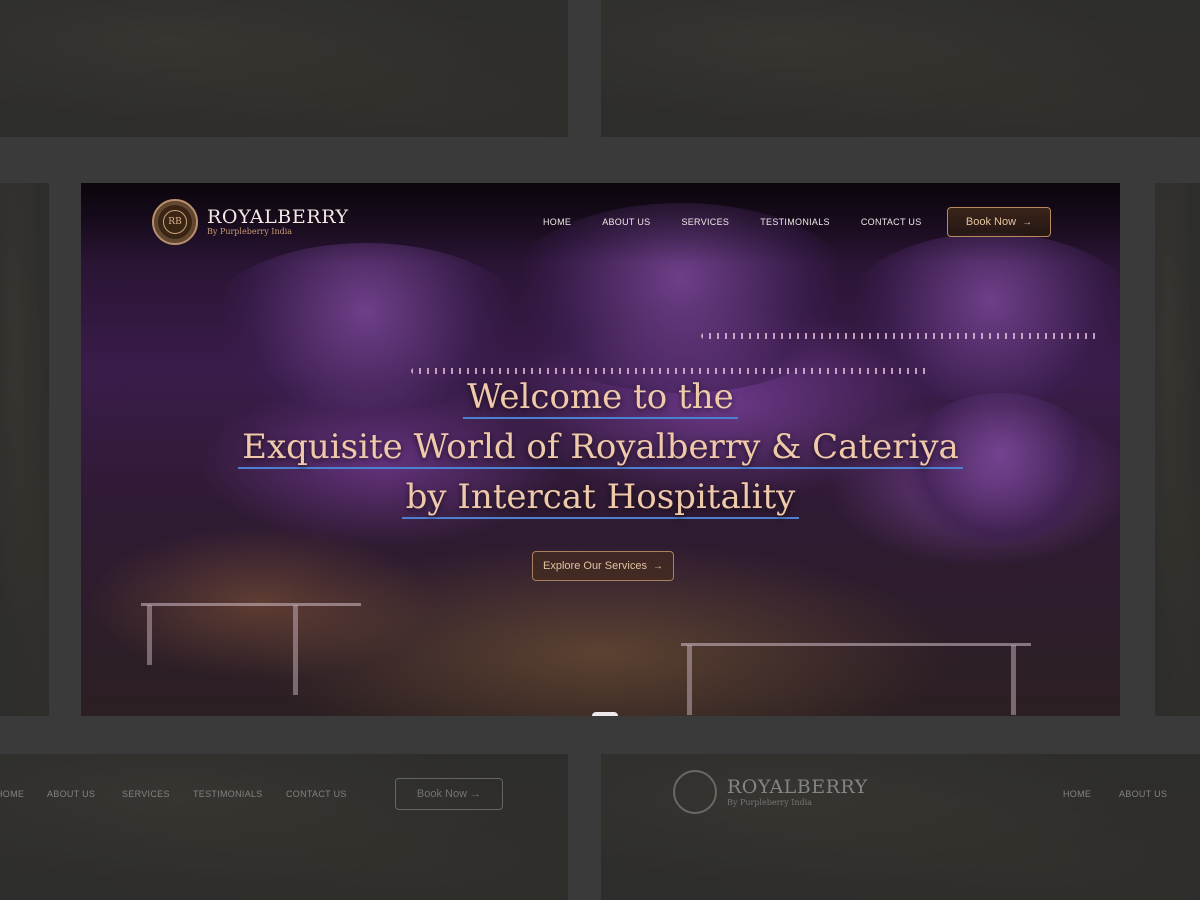 This screenshot has width=1200, height=900. What do you see at coordinates (228, 794) in the screenshot?
I see `ghost-nav-testimonials: TESTIMONIALS` at bounding box center [228, 794].